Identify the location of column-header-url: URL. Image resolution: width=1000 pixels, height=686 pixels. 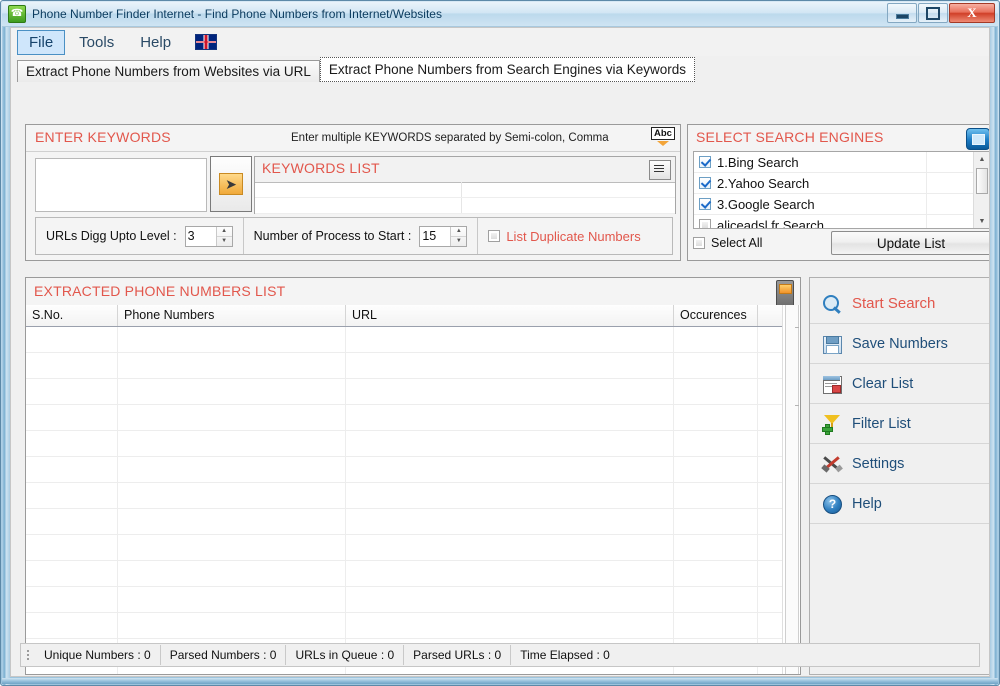
(510, 315).